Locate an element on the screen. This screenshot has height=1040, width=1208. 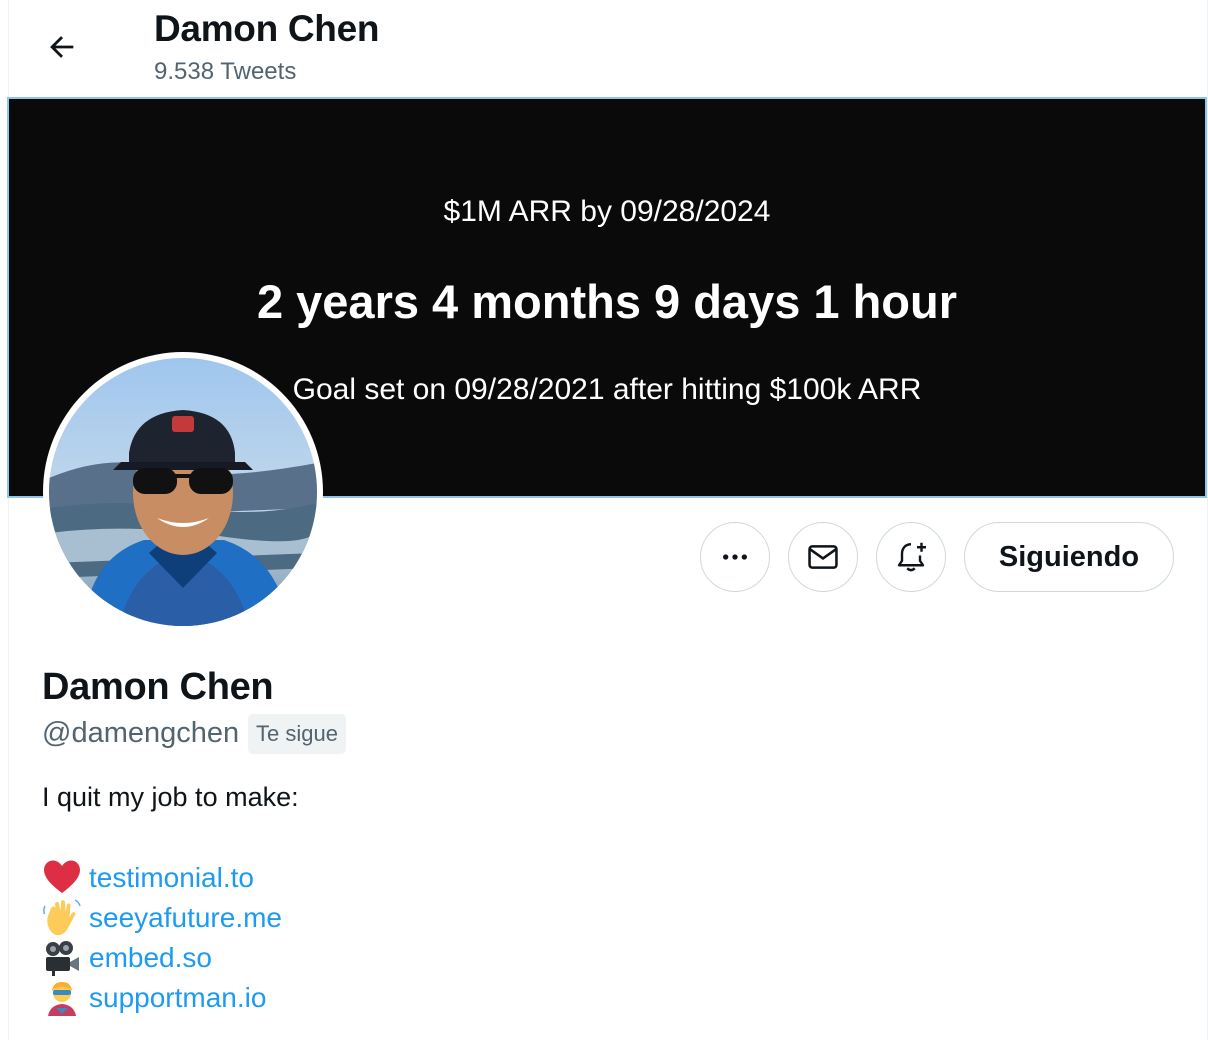
tweet-count: 9.538 Tweets is located at coordinates (225, 71).